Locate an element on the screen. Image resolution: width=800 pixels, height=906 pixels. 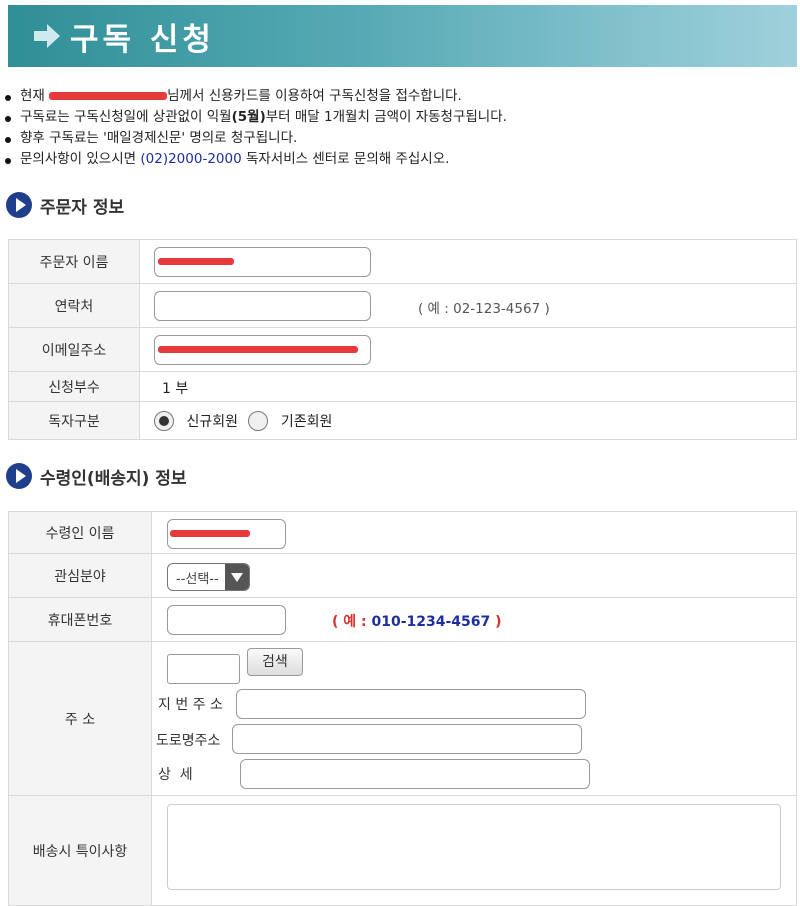
reader-type-label: 독자구분 is located at coordinates (74, 420).